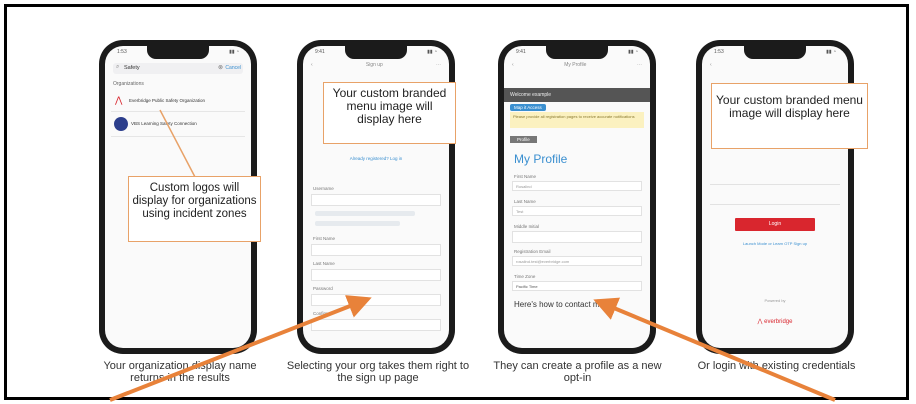 The width and height of the screenshot is (916, 404). Describe the element at coordinates (164, 123) in the screenshot. I see `result-name: VBS Learning Safety Connection` at that location.